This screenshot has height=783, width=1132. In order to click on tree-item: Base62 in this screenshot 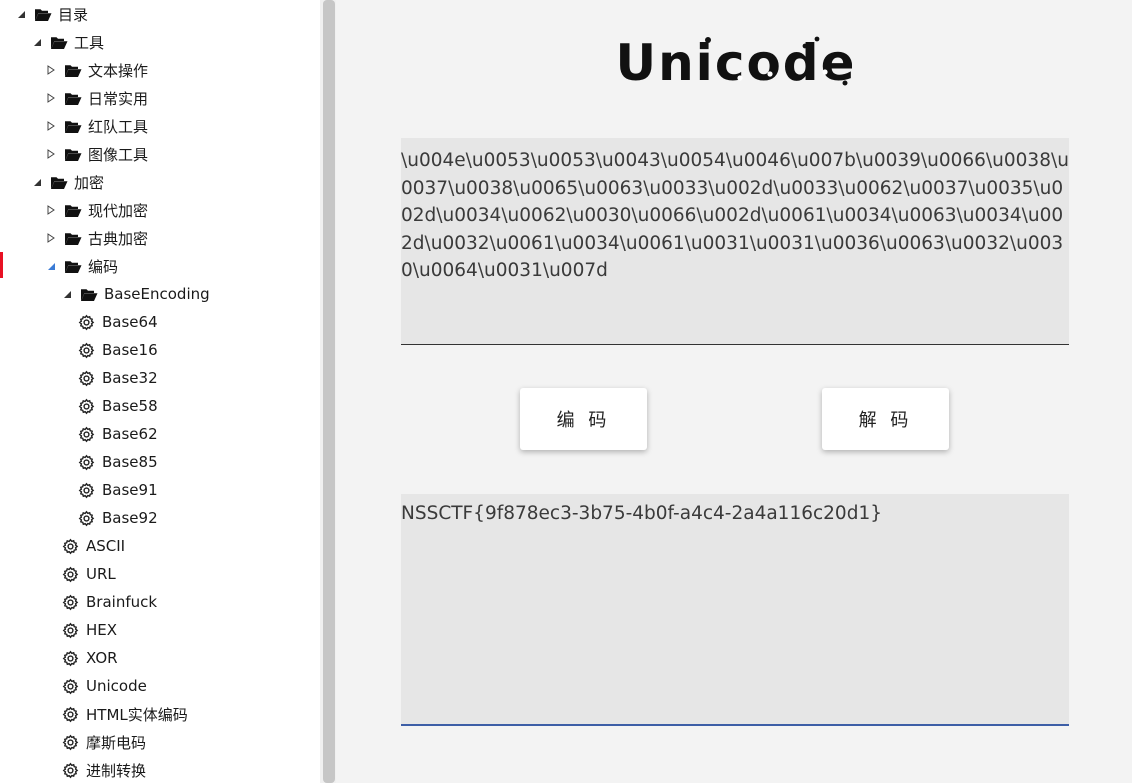, I will do `click(117, 434)`.